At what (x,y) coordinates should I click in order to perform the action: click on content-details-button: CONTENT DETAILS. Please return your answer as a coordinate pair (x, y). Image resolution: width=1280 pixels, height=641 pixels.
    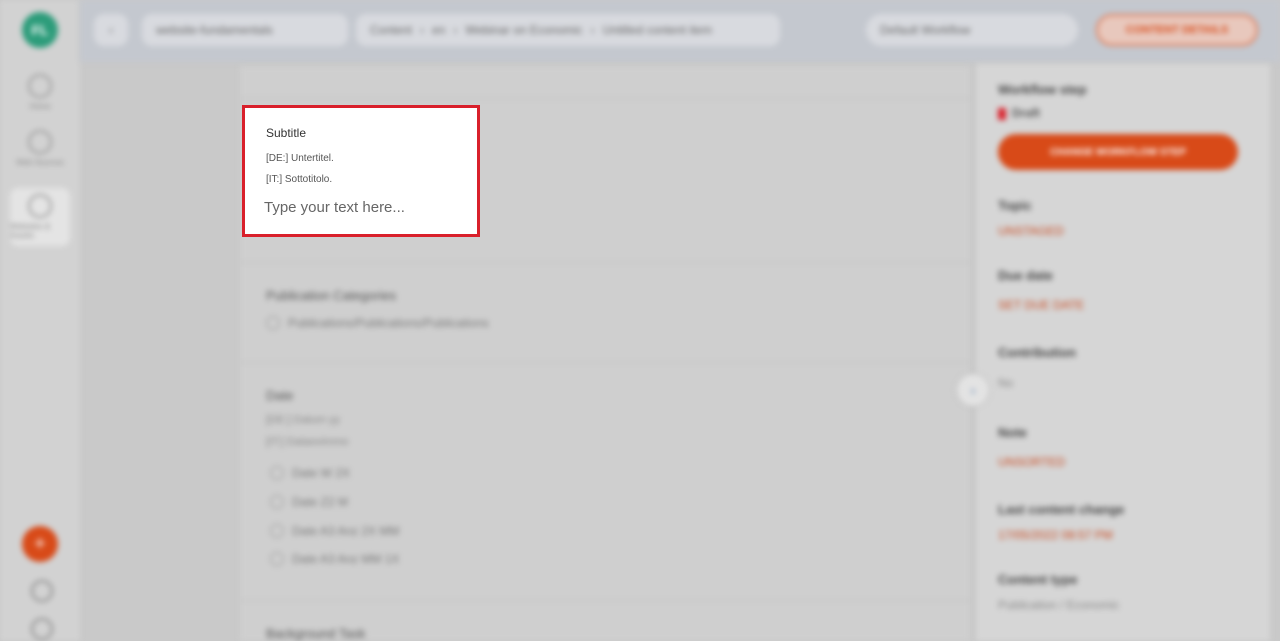
    Looking at the image, I should click on (1177, 30).